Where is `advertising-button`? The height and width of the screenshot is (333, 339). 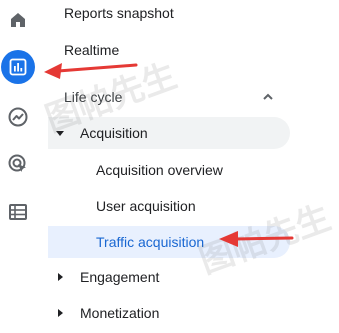 advertising-button is located at coordinates (18, 164).